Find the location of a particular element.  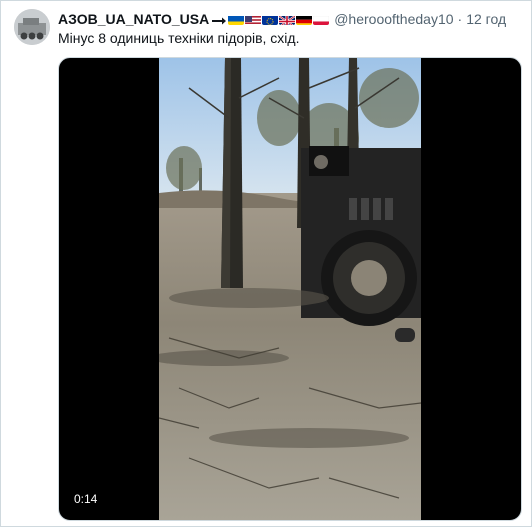

ukraine-flag-icon is located at coordinates (236, 19).